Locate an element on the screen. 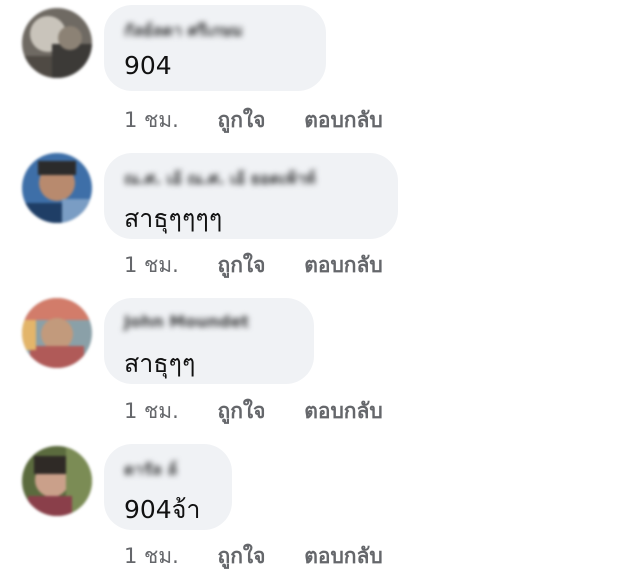  comment-text: สาธุๆๆๆๆ is located at coordinates (173, 218).